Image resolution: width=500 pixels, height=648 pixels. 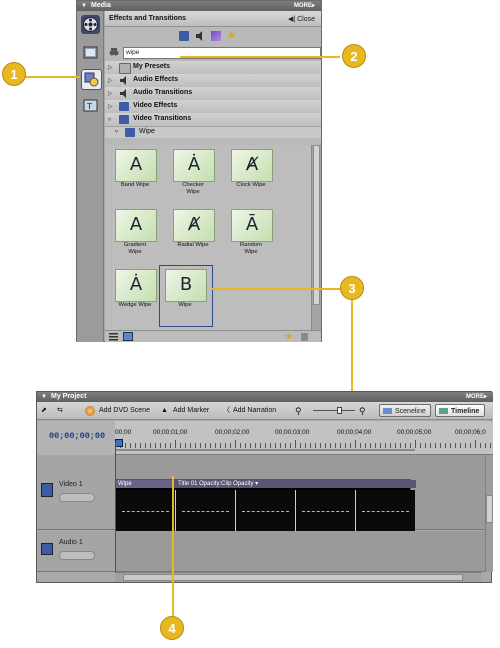 What do you see at coordinates (128, 336) in the screenshot?
I see `thumbnail-view-icon` at bounding box center [128, 336].